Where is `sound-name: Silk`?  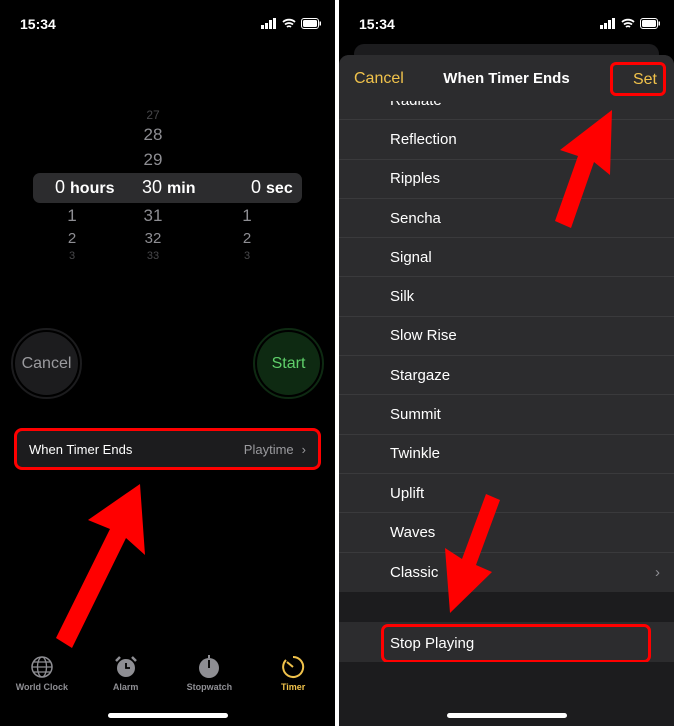
sound-name: Silk is located at coordinates (402, 297).